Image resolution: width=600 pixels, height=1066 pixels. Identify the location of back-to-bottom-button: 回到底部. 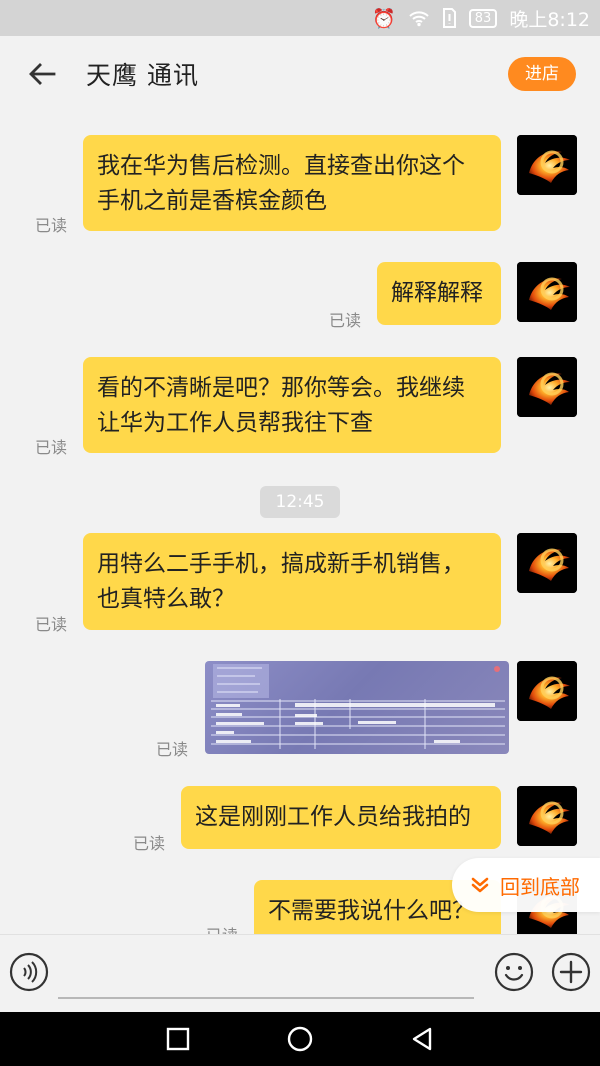
(526, 885).